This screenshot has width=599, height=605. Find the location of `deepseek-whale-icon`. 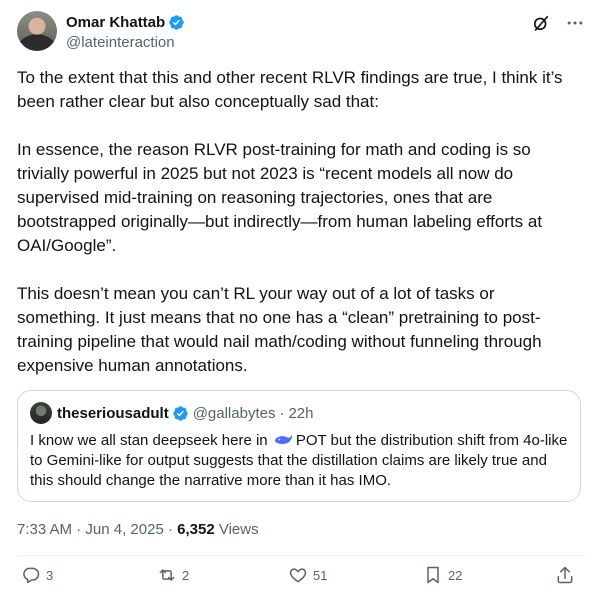

deepseek-whale-icon is located at coordinates (283, 439).